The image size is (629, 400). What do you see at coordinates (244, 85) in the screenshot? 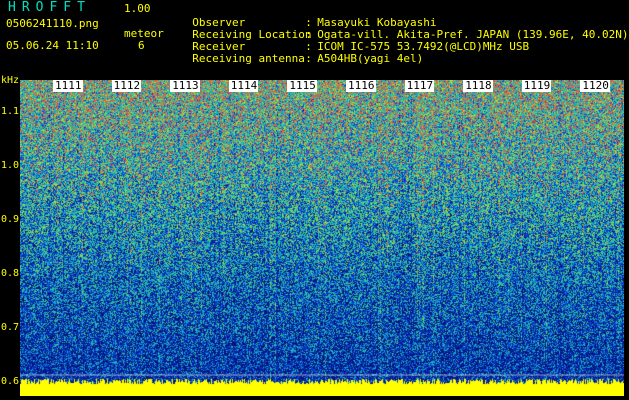
I see `minute-label: 1114` at bounding box center [244, 85].